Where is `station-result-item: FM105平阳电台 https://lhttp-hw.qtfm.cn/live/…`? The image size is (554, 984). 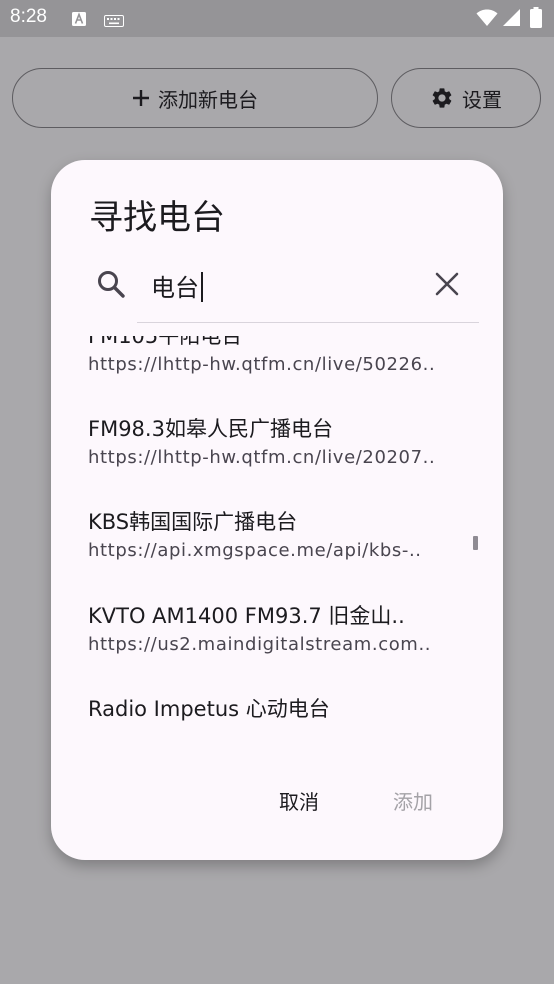
station-result-item: FM105平阳电台 https://lhttp-hw.qtfm.cn/live/… is located at coordinates (273, 357).